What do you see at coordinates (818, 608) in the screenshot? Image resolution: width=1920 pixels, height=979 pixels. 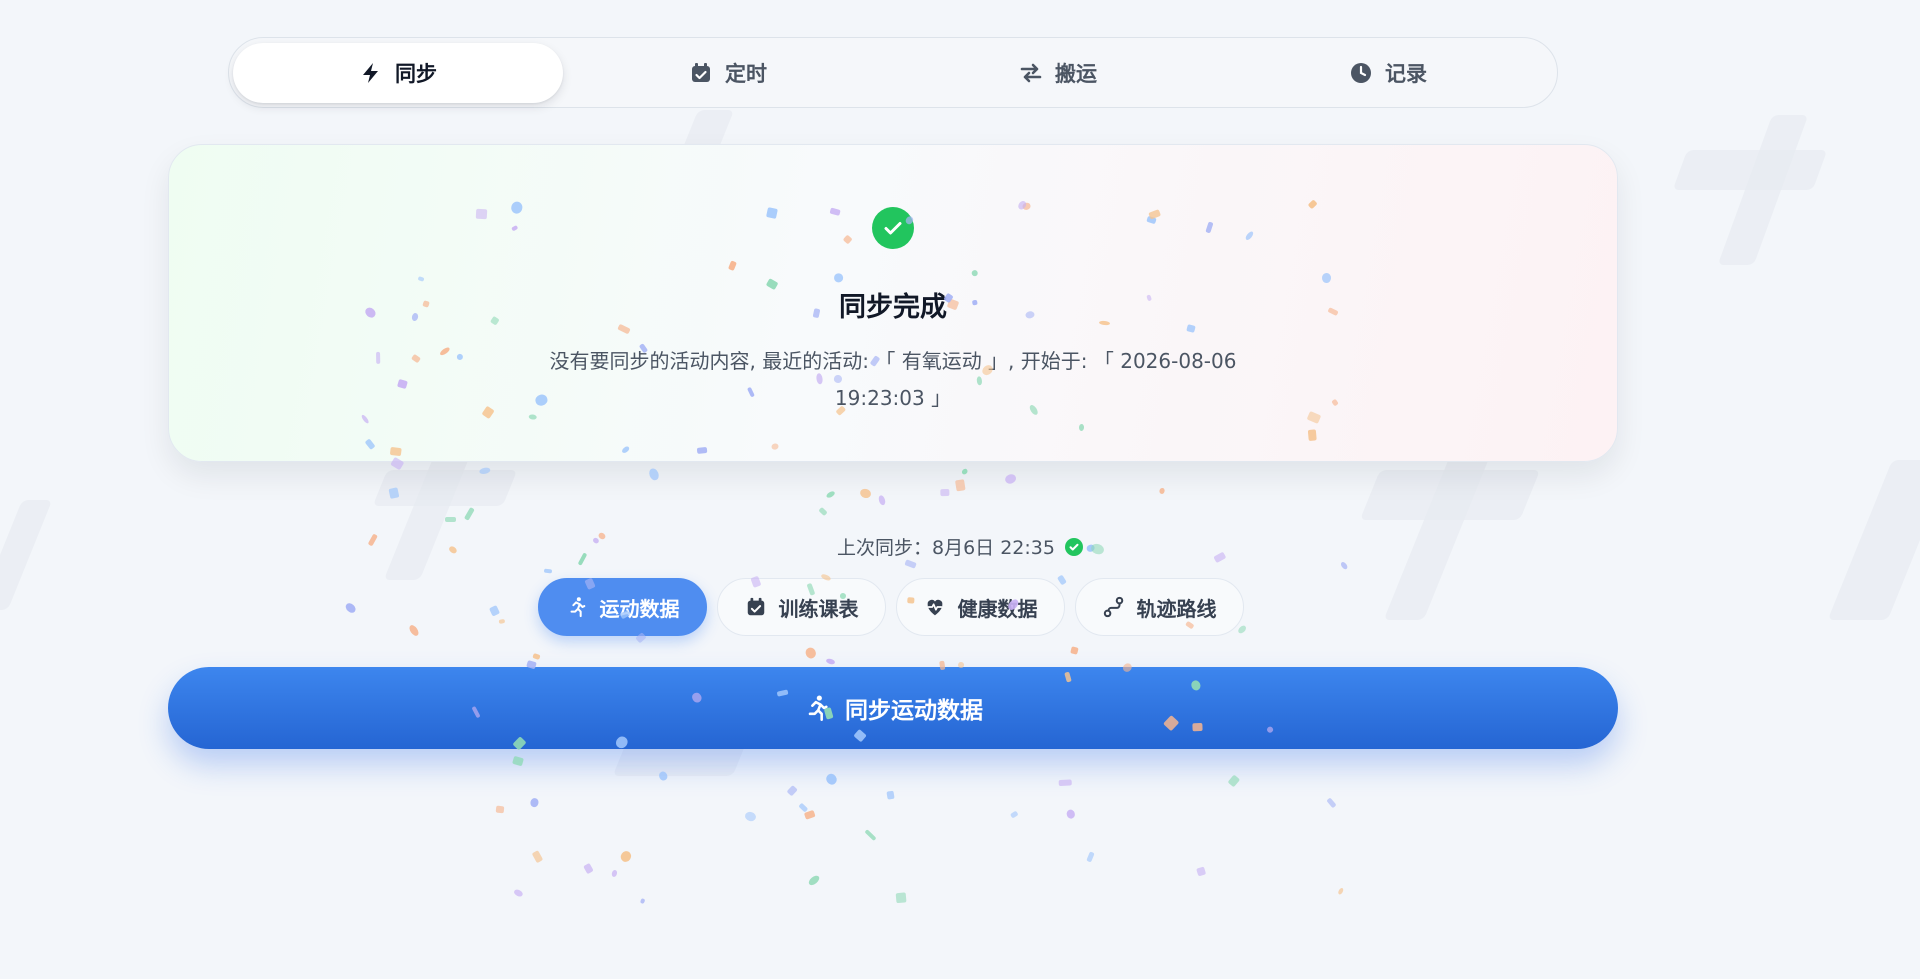 I see `chip-label: 训练课表` at bounding box center [818, 608].